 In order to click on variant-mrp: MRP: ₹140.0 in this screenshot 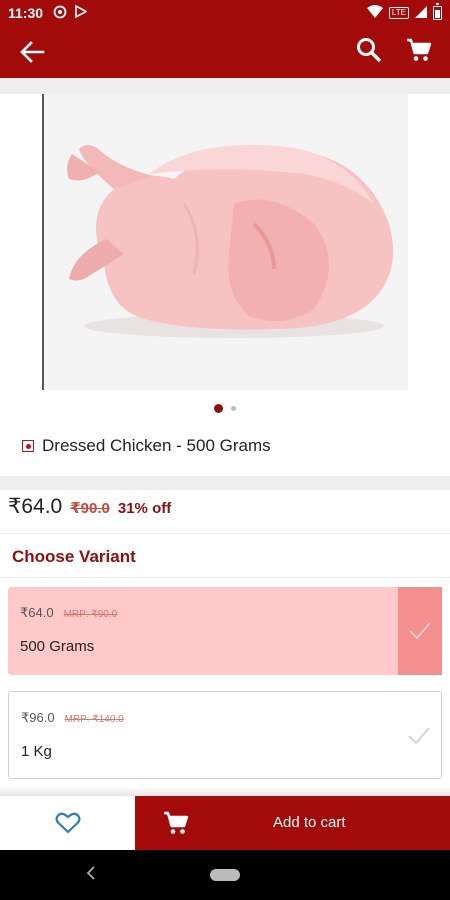, I will do `click(94, 719)`.